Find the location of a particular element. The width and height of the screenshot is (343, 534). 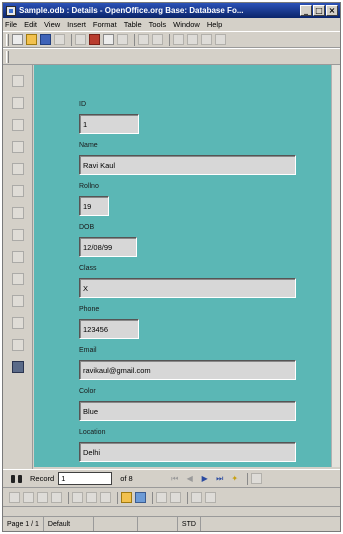

print-icon is located at coordinates (108, 39).